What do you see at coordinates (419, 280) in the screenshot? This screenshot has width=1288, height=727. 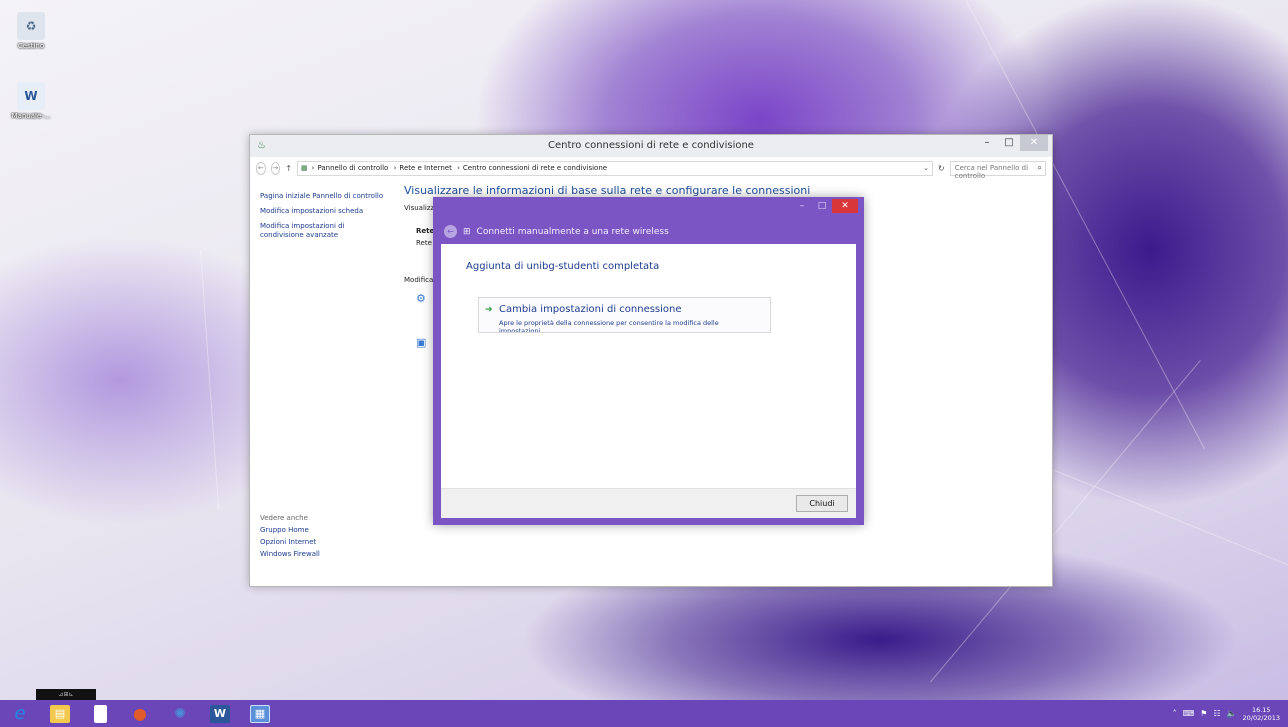 I see `content-label-modify: Modifica` at bounding box center [419, 280].